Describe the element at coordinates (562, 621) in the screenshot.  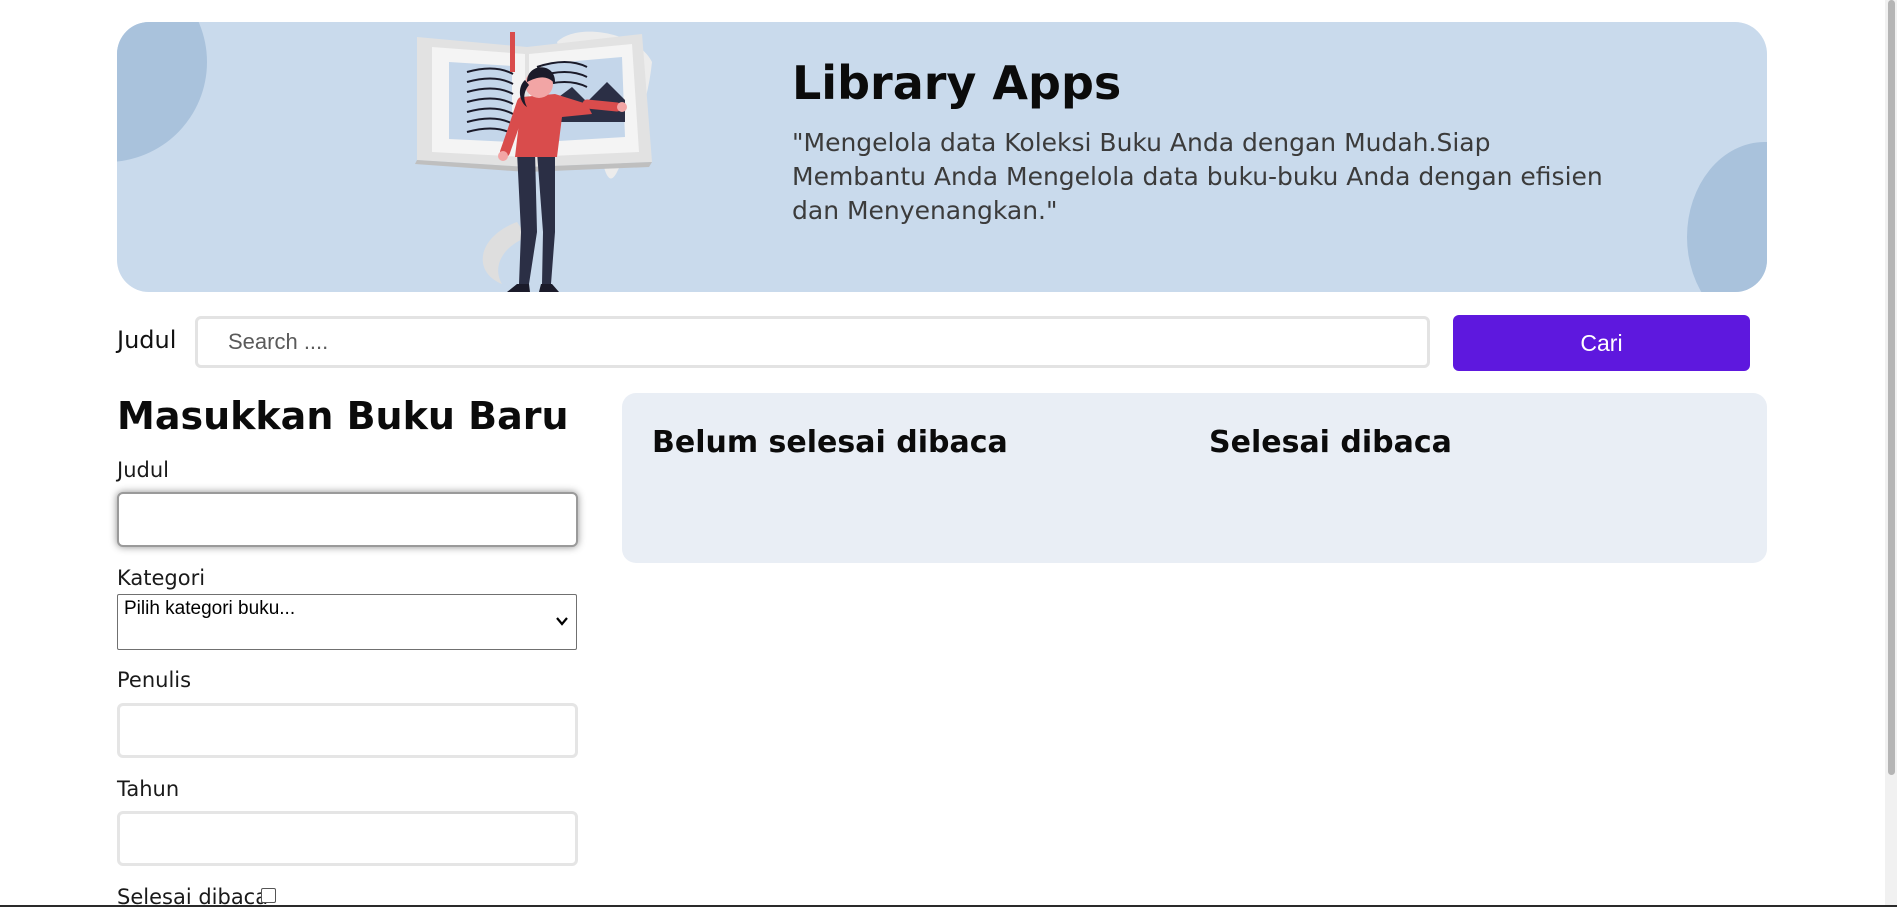
I see `chevron-down-icon` at that location.